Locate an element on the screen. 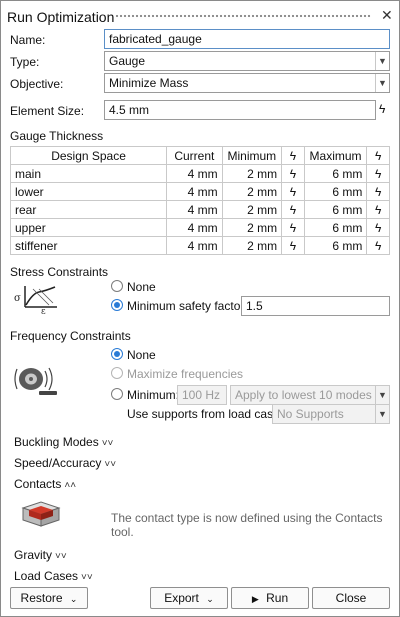 The image size is (400, 617). table-header-row: Design Space Current Minimum ϟ Maximum ϟ is located at coordinates (199, 155).